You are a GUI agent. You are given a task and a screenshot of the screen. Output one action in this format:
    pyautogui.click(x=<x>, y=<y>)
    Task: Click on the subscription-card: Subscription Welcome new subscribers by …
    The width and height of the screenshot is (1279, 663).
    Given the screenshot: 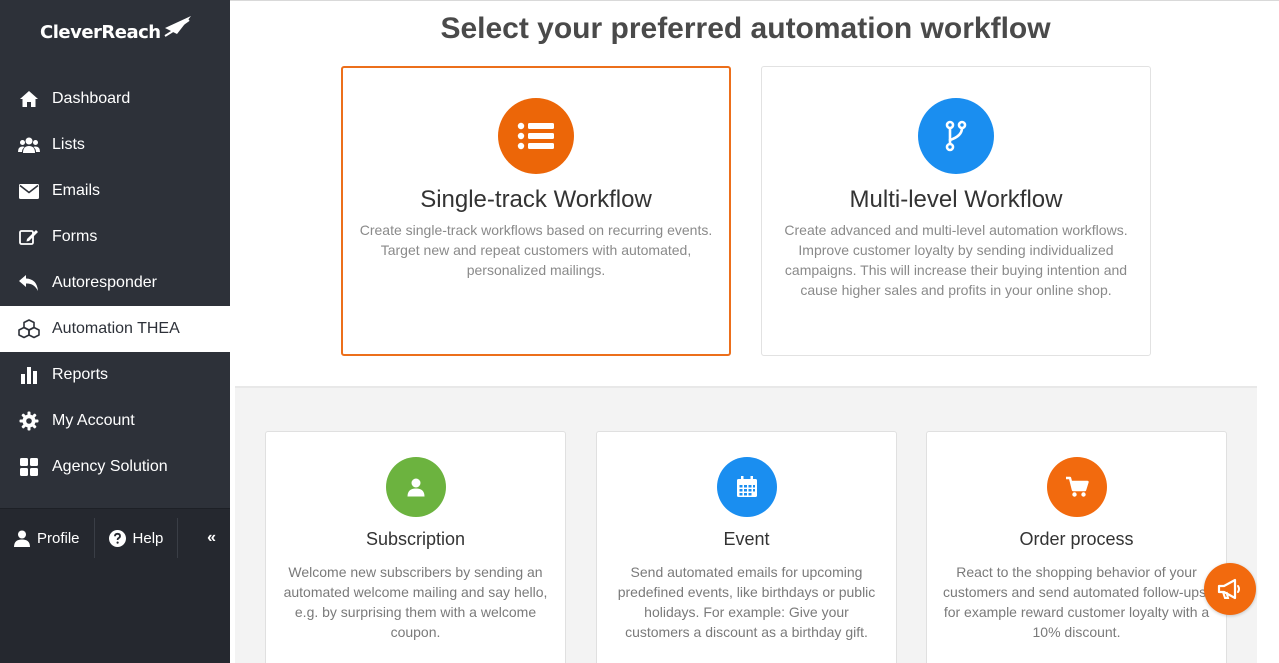 What is the action you would take?
    pyautogui.click(x=415, y=547)
    